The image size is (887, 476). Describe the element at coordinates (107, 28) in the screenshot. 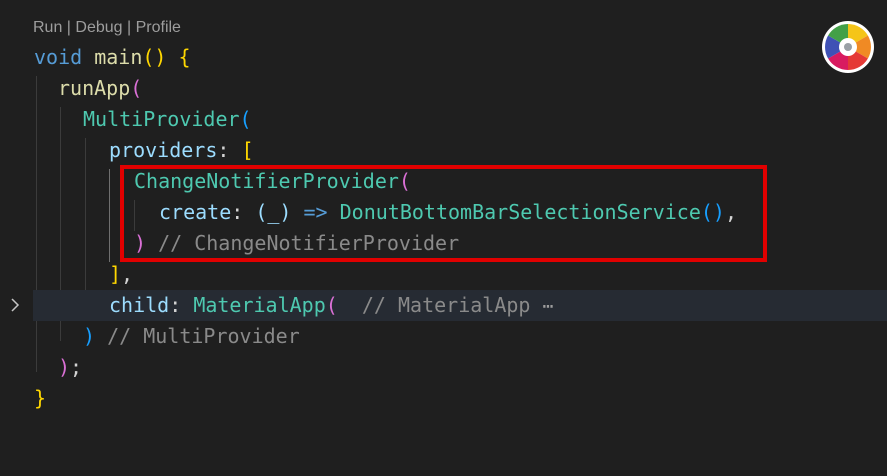

I see `codelens-run-debug-profile: Run | Debug | Profile` at that location.